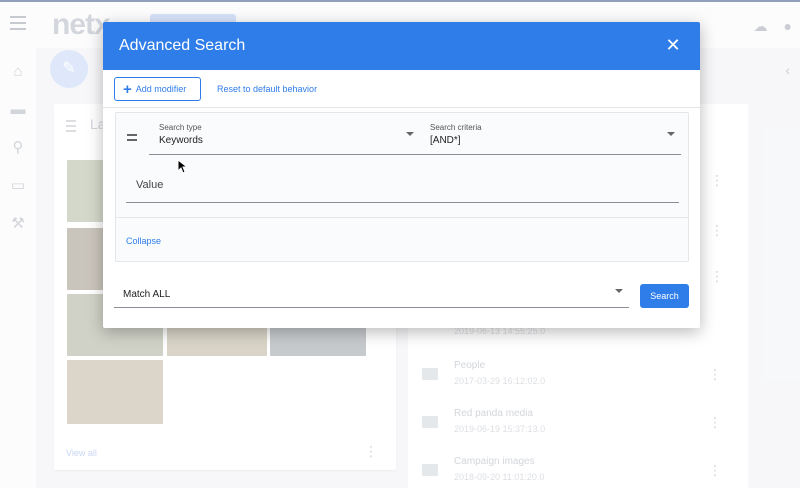 This screenshot has width=800, height=488. Describe the element at coordinates (401, 46) in the screenshot. I see `dialog-header: Advanced Search ✕` at that location.